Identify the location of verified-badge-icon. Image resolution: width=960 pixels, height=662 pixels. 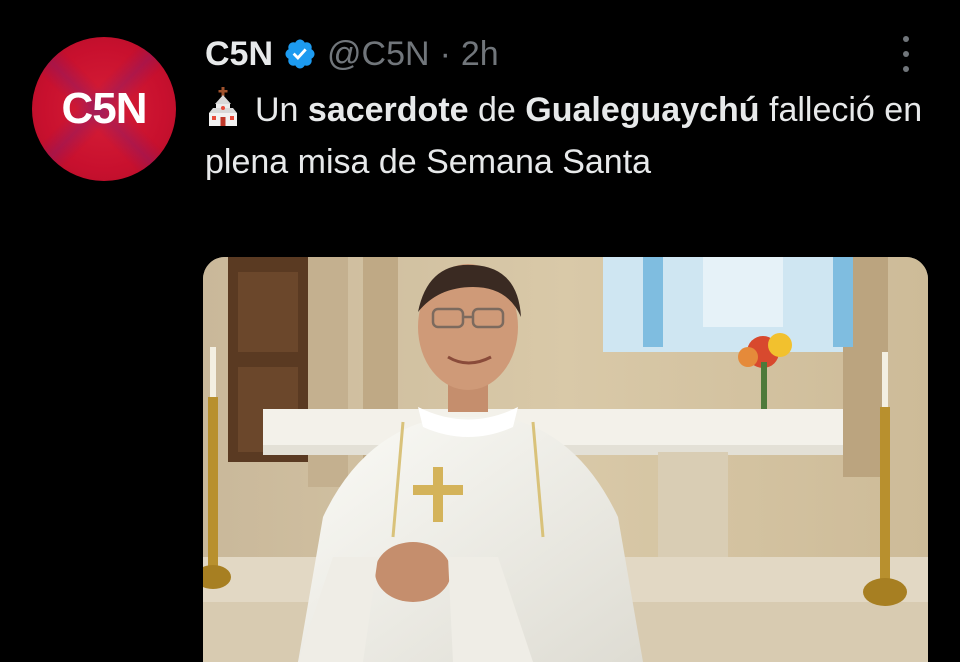
(300, 54).